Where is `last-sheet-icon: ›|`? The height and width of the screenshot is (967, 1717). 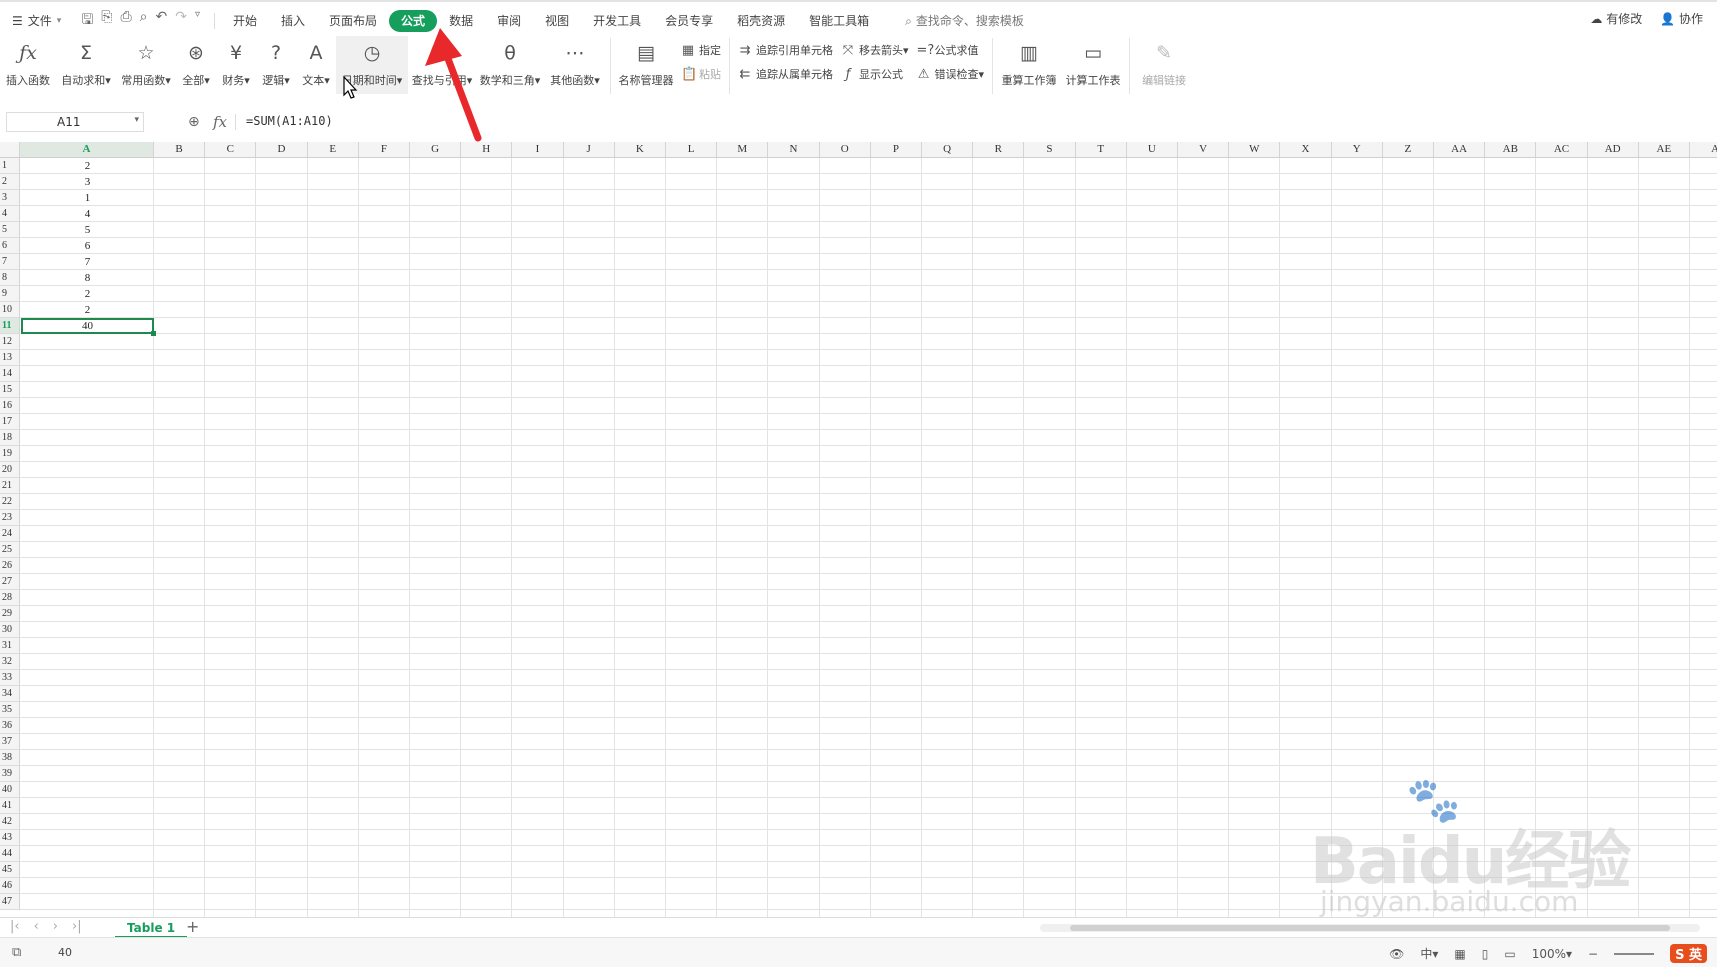 last-sheet-icon: ›| is located at coordinates (77, 926).